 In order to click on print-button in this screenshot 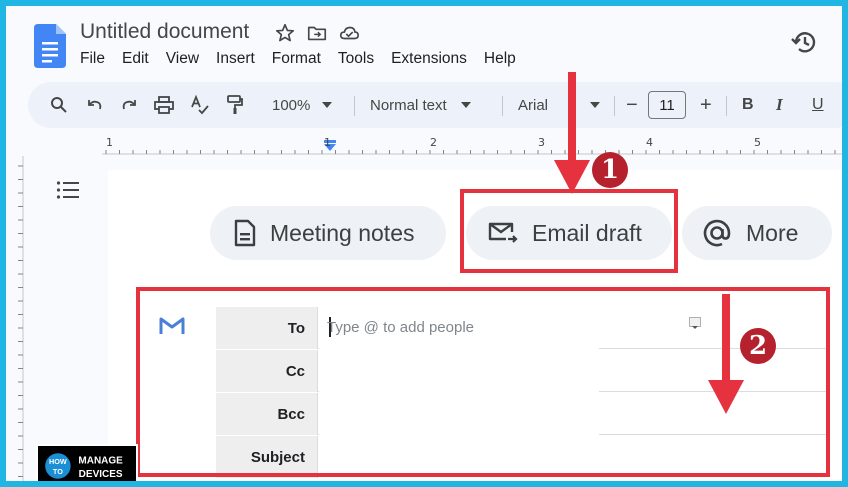, I will do `click(164, 105)`.